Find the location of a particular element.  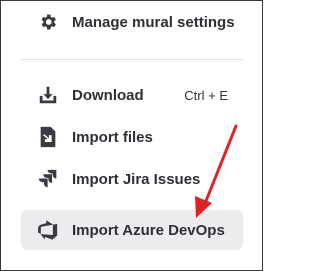

menu-item-import-jira-issues: Import Jira Issues is located at coordinates (132, 179).